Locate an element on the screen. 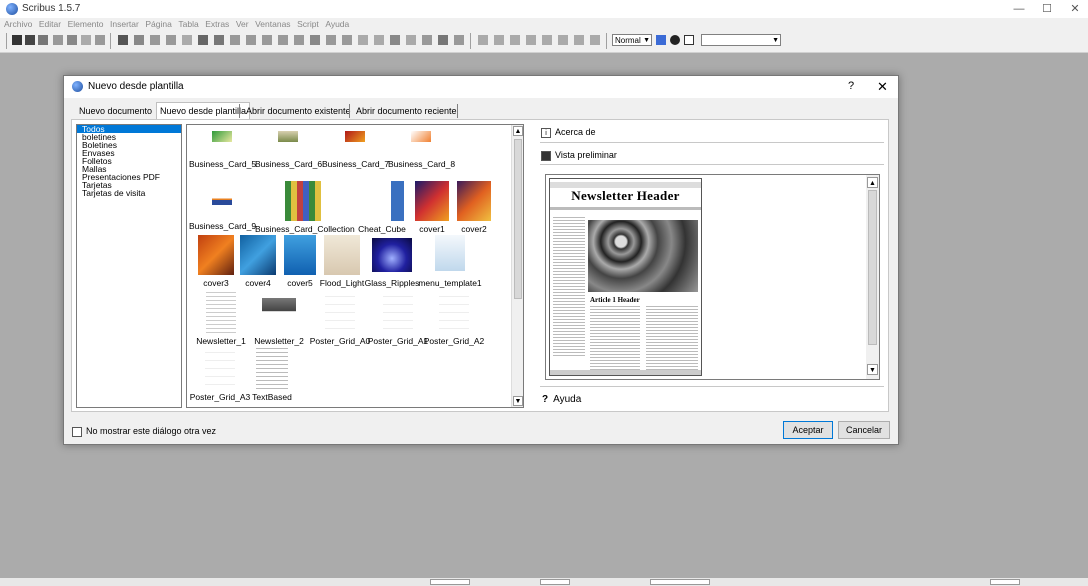  template-item: Poster_Grid_A2 is located at coordinates (454, 317).